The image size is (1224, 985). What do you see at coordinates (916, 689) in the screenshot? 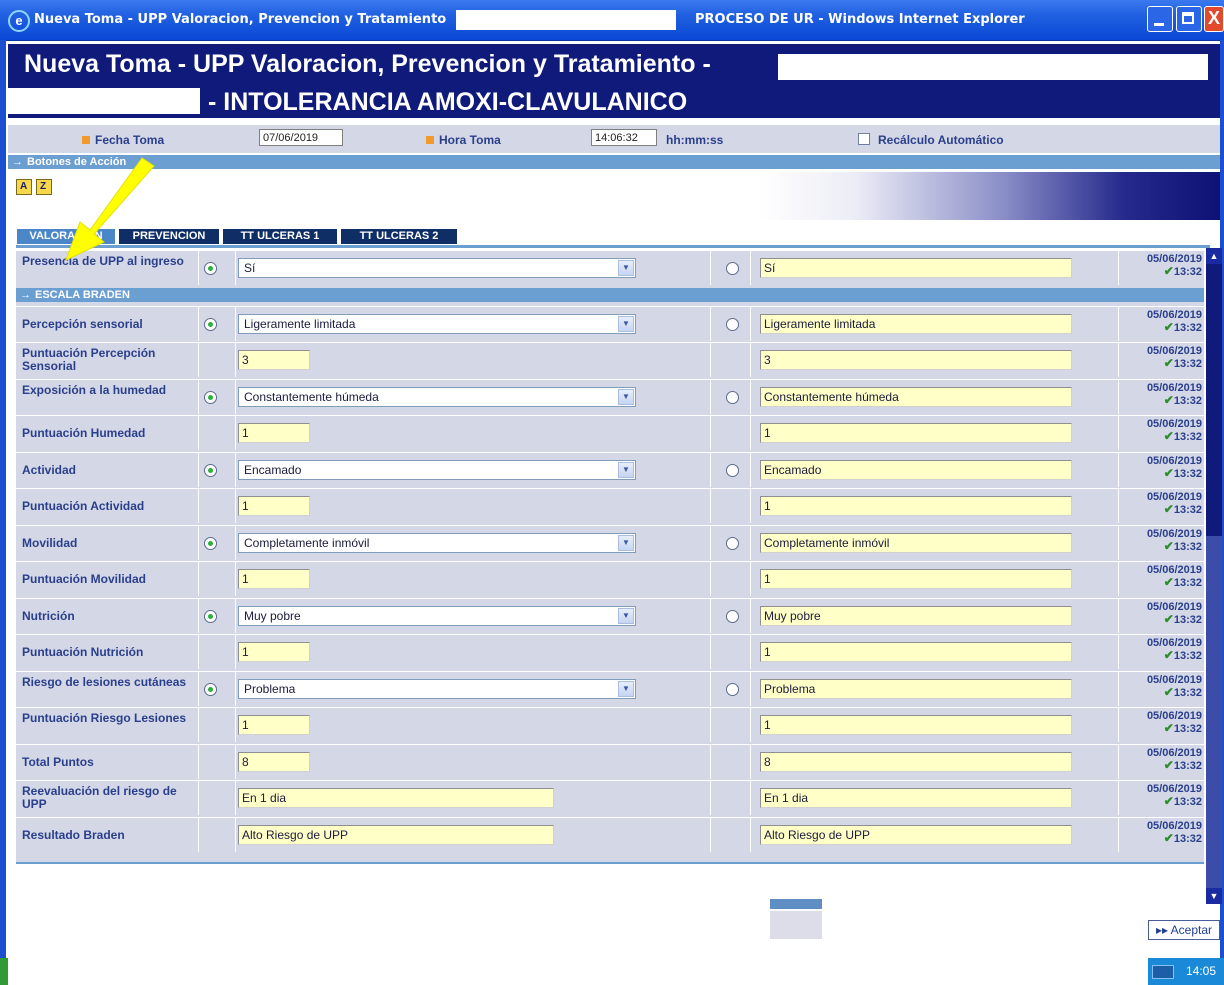
I see `previous-value-field: Problema` at bounding box center [916, 689].